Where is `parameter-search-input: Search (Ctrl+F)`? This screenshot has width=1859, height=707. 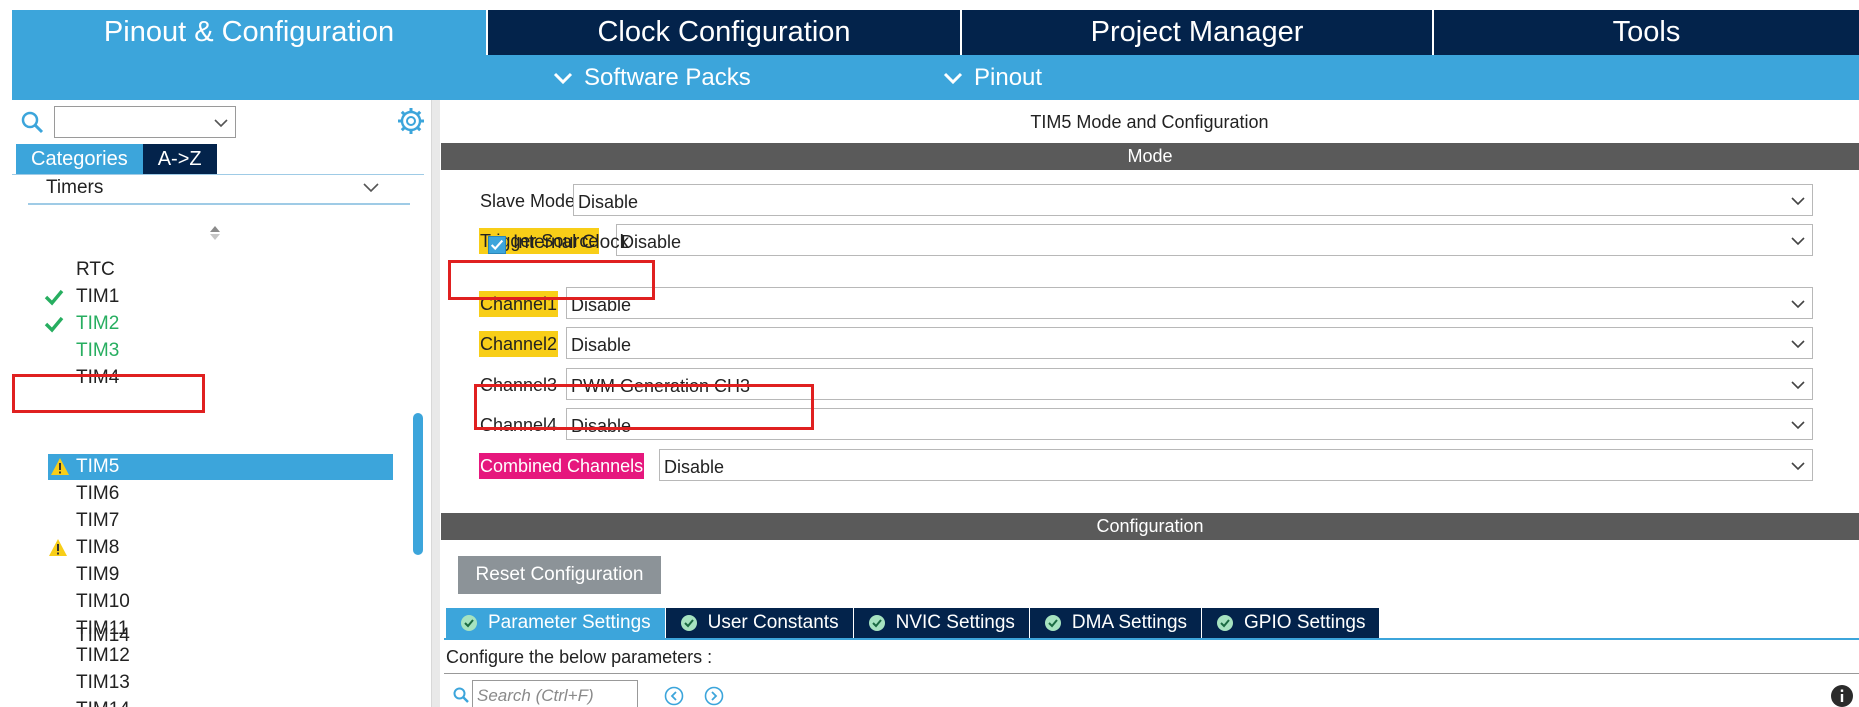 parameter-search-input: Search (Ctrl+F) is located at coordinates (555, 693).